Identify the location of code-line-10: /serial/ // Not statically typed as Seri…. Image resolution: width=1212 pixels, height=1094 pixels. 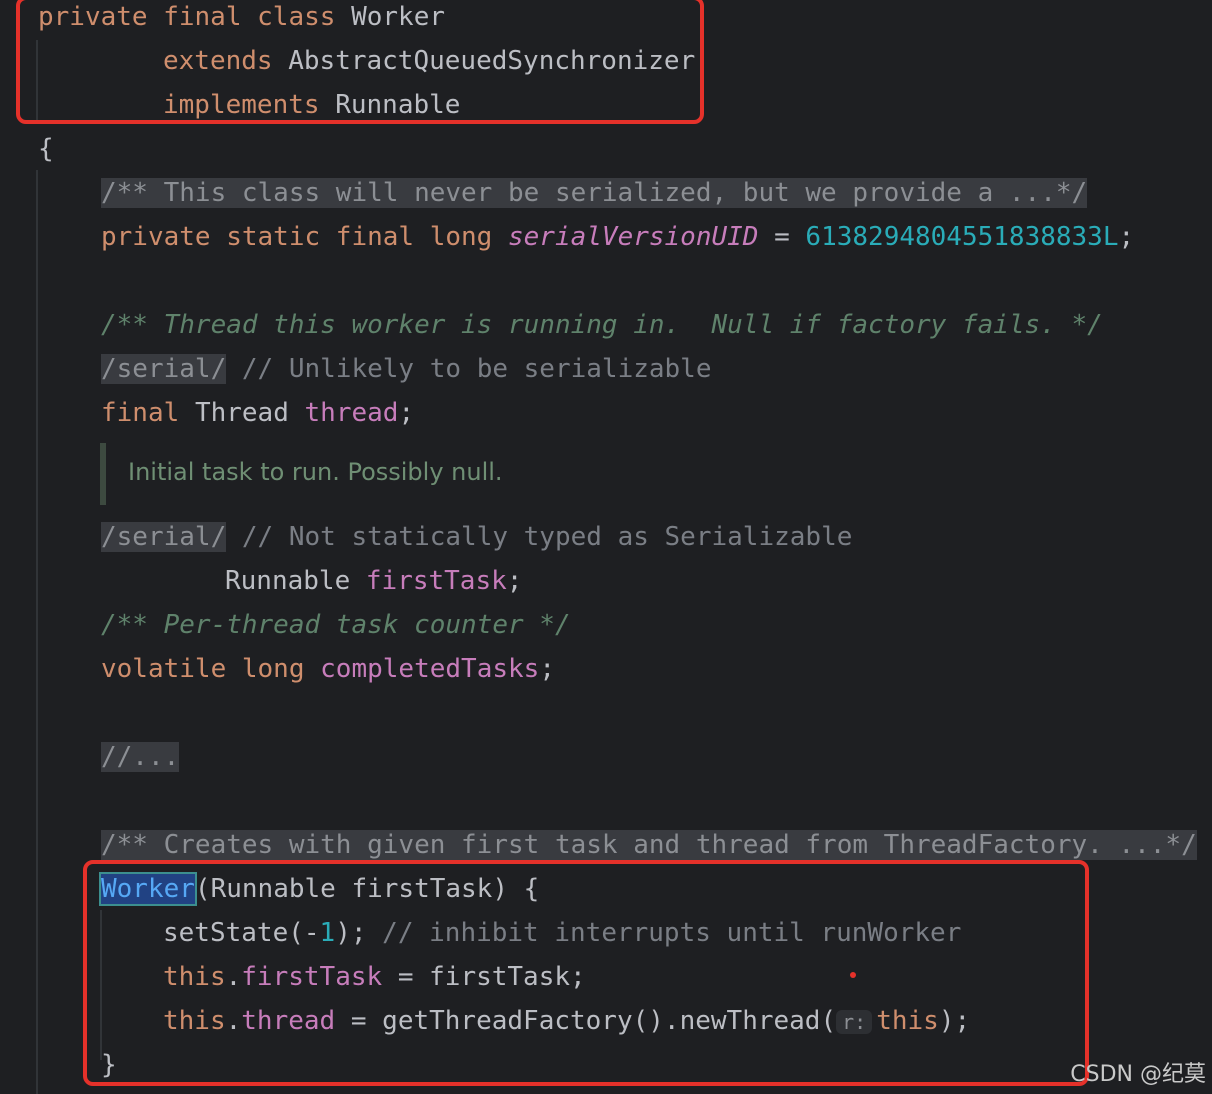
(476, 537).